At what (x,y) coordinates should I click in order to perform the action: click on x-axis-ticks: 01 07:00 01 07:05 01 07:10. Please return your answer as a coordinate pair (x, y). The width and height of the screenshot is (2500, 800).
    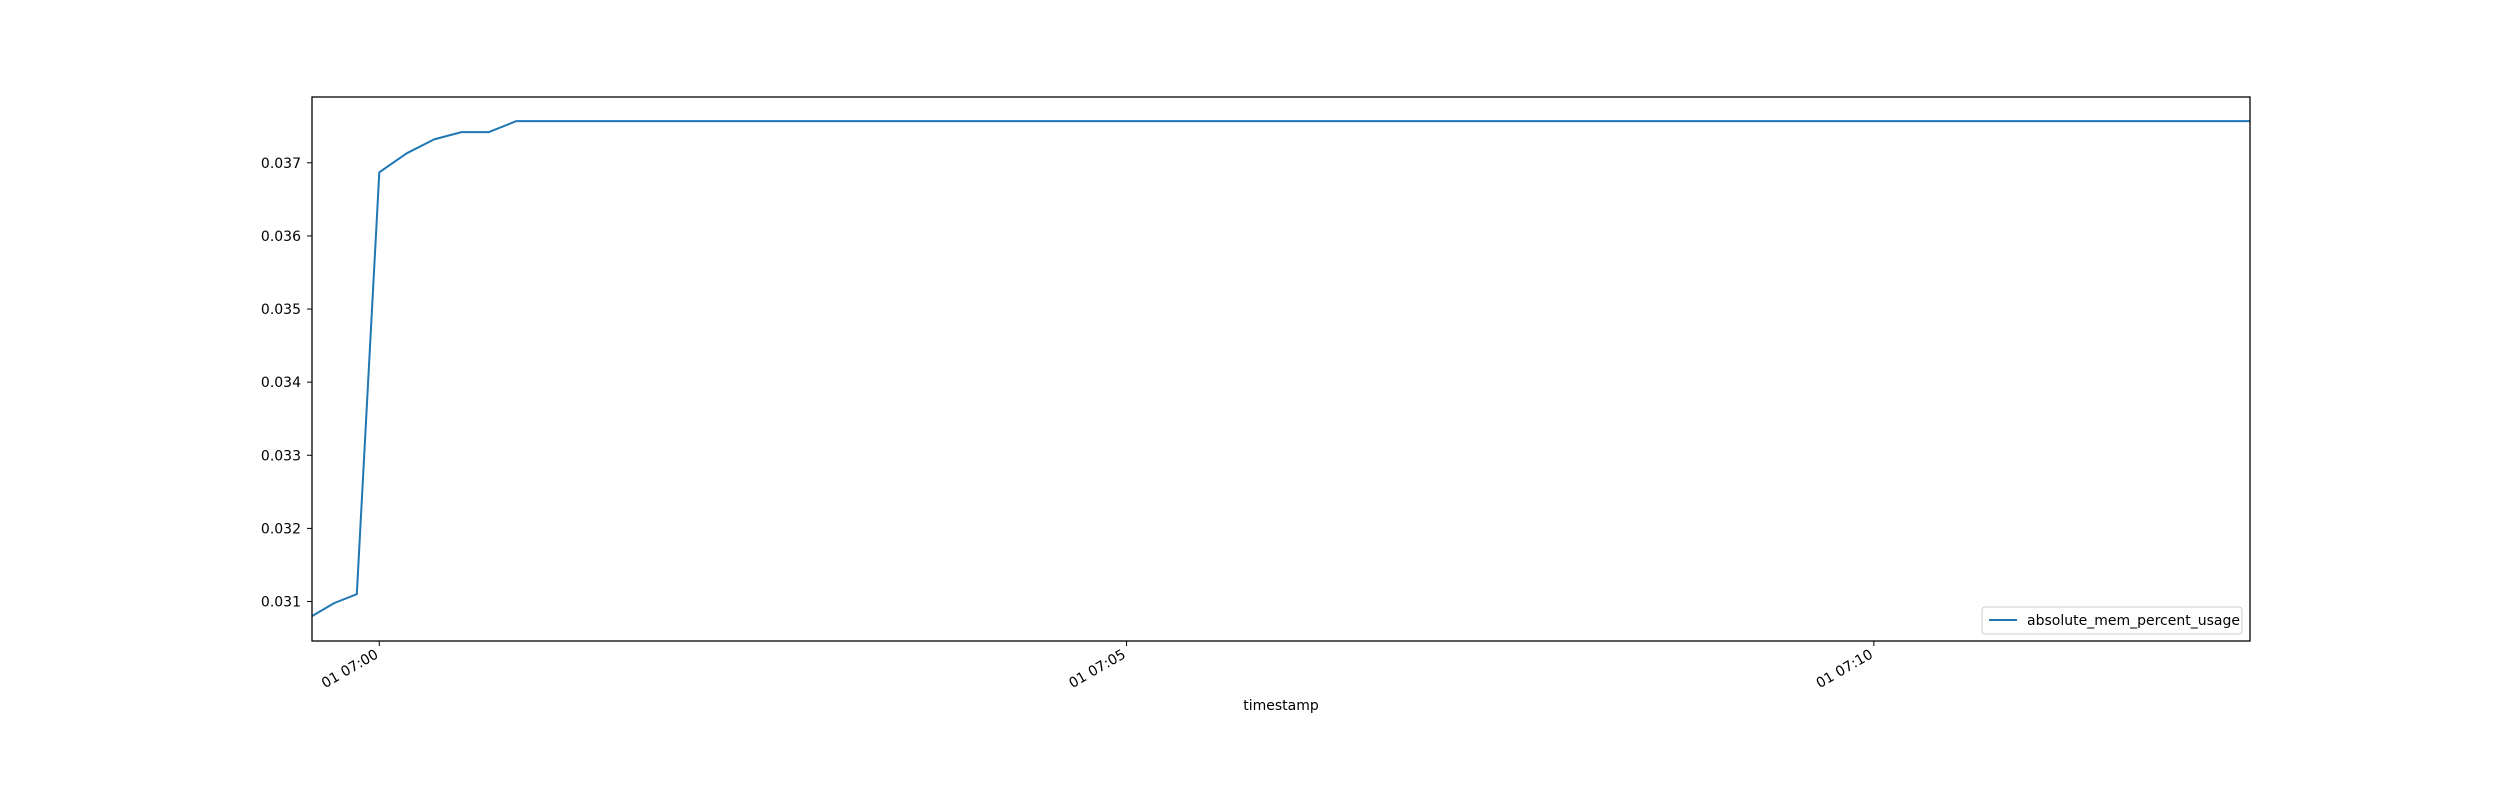
    Looking at the image, I should click on (1097, 666).